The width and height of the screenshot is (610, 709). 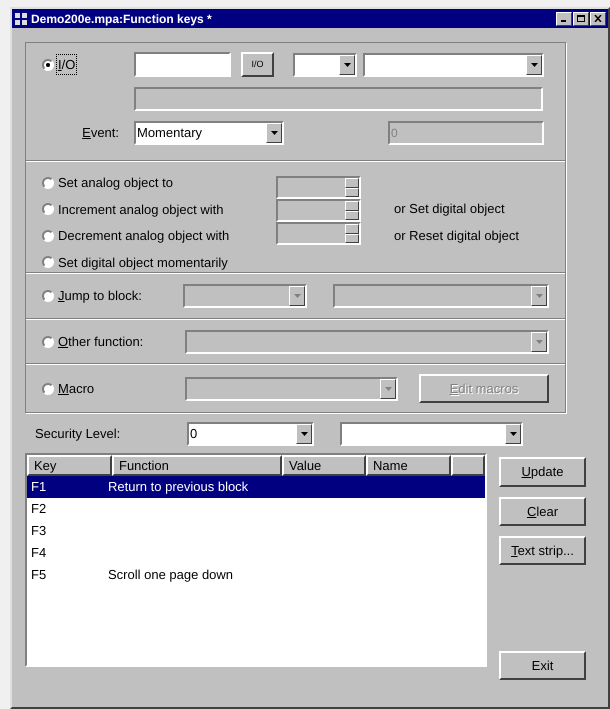 I want to click on table-row: F2, so click(x=256, y=509).